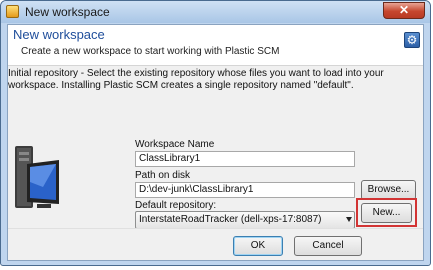  I want to click on path-label: Path on disk, so click(163, 175).